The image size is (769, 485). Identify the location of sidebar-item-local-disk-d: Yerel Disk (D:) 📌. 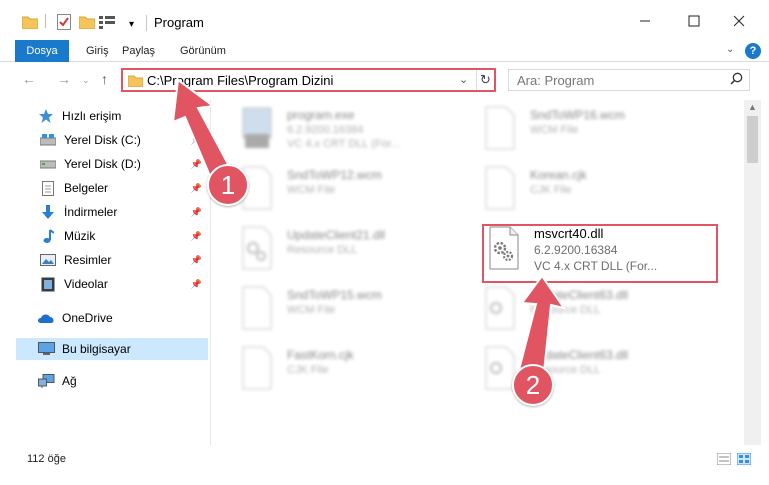
(112, 164).